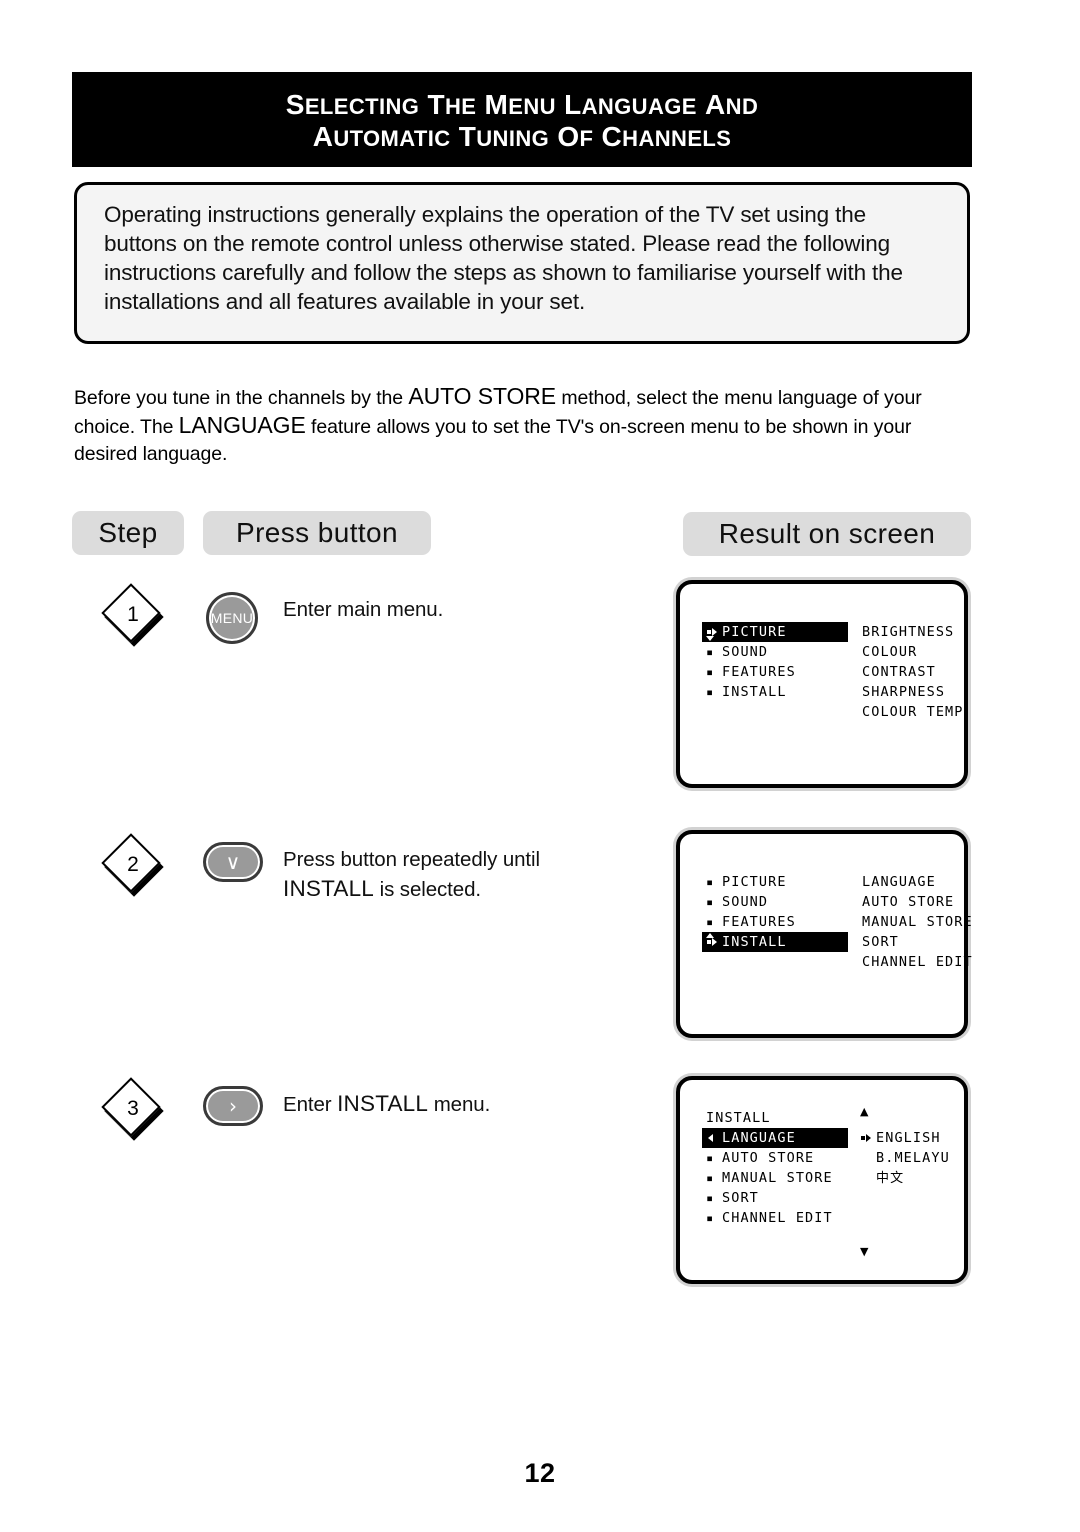 The image size is (1080, 1532). I want to click on osd-item-label: CHANNEL EDIT, so click(777, 1218).